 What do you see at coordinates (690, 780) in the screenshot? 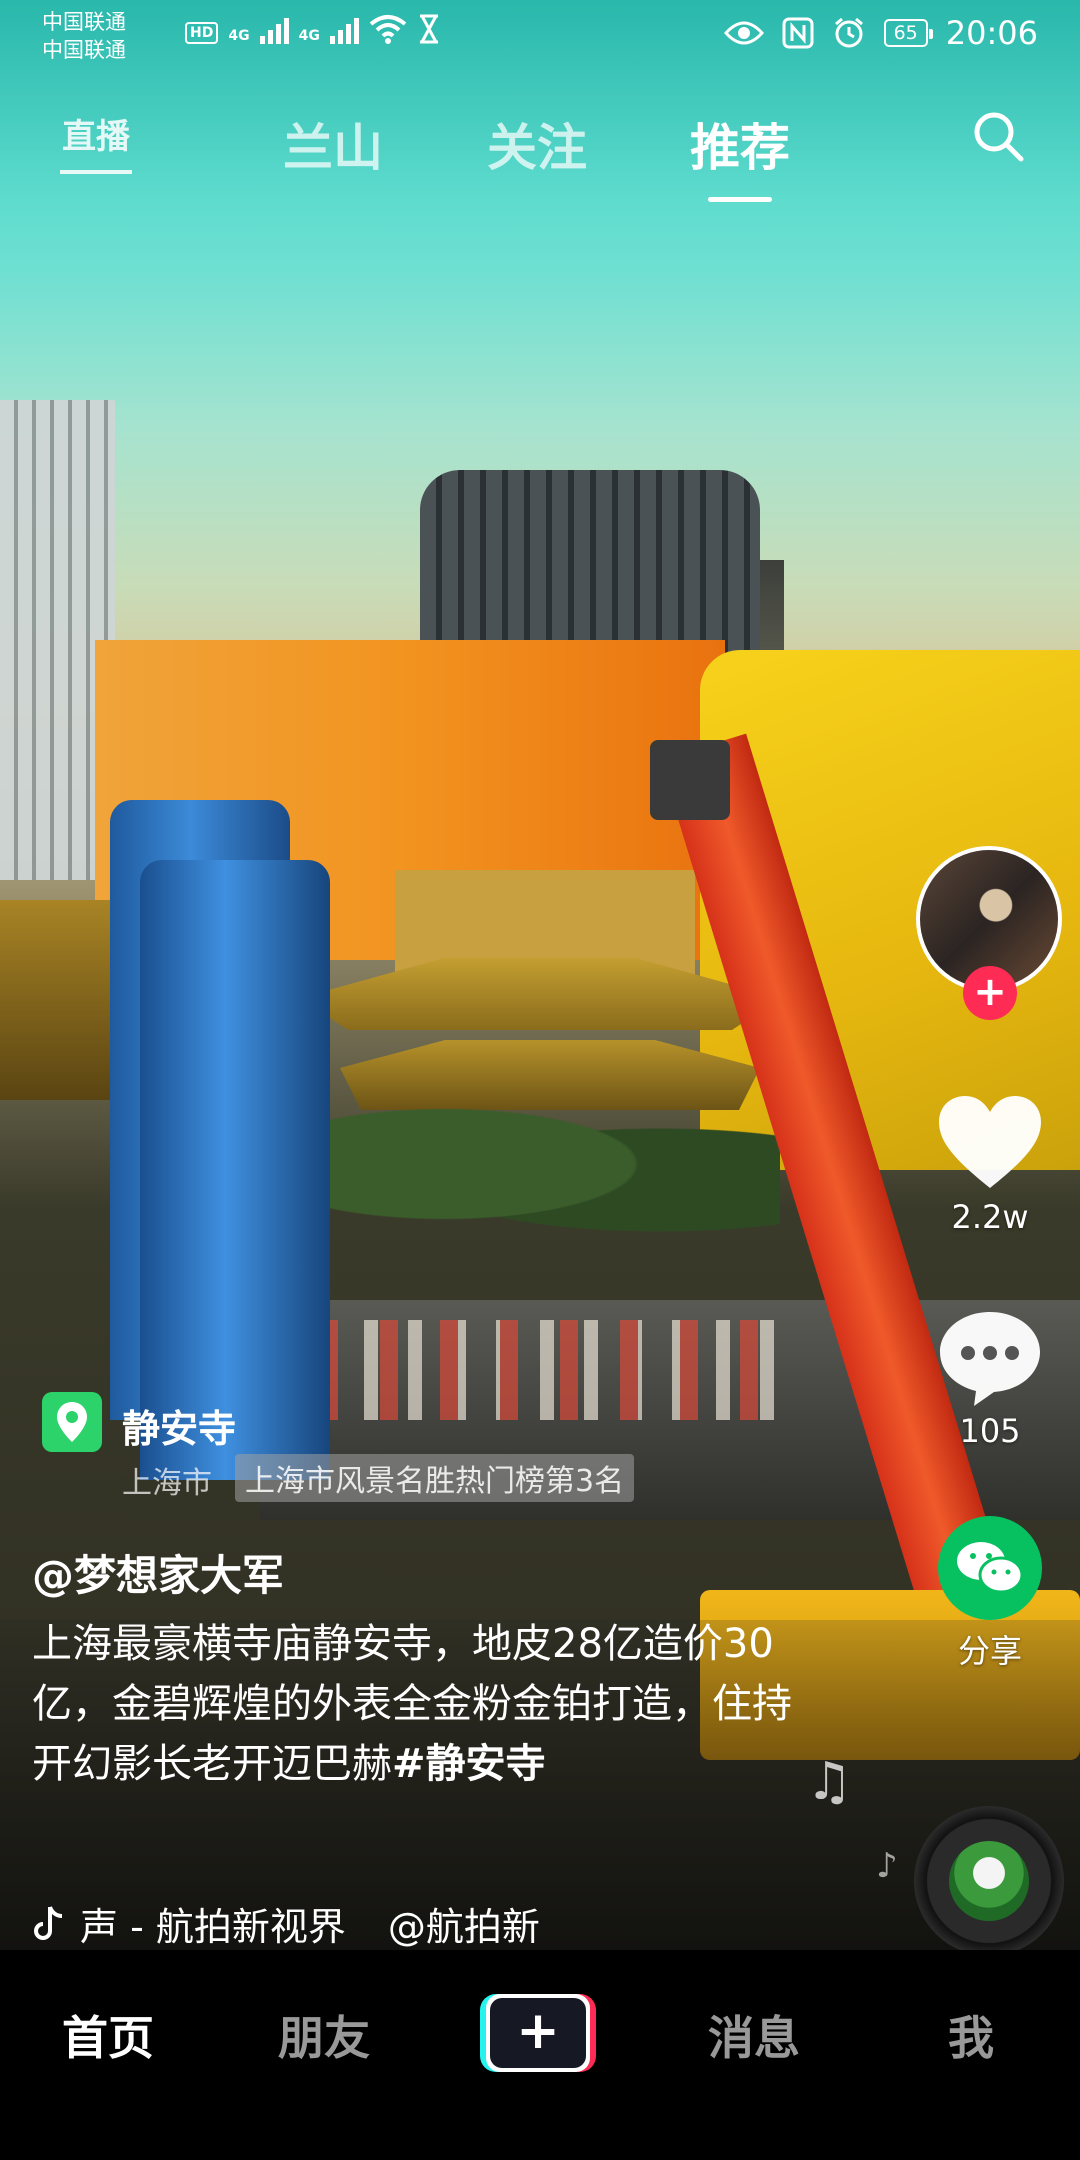
I see `background-crane-head` at bounding box center [690, 780].